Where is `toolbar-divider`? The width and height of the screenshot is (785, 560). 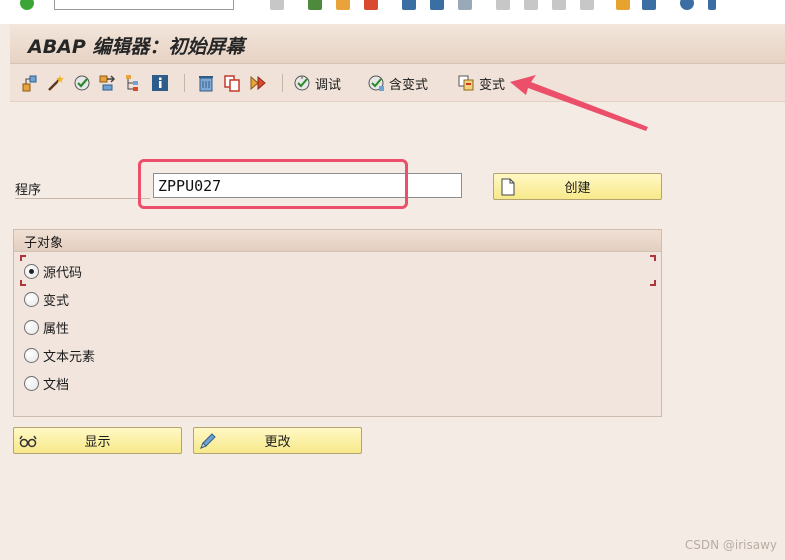
toolbar-divider is located at coordinates (392, 19).